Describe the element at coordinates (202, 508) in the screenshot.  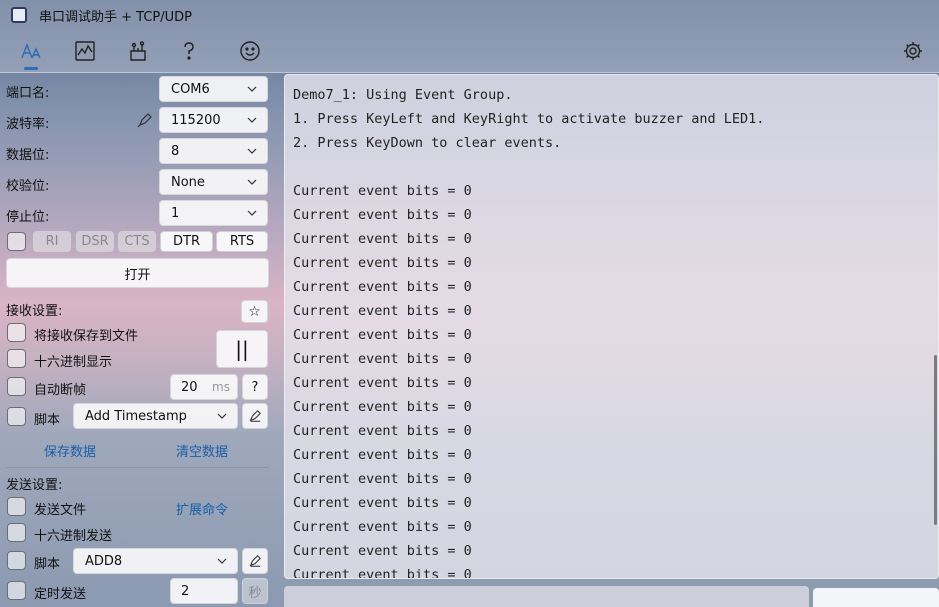
I see `ext-command-link: 扩展命令` at that location.